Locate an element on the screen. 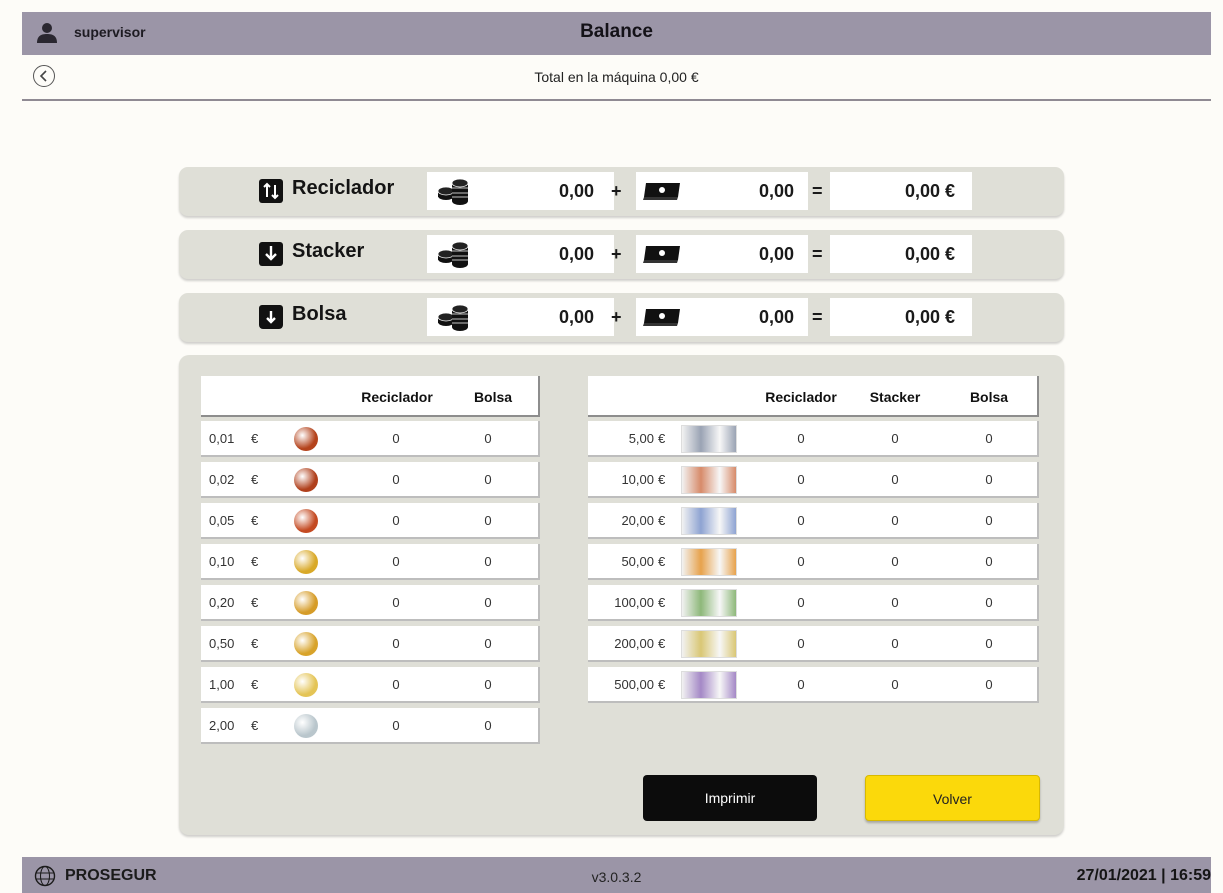  denomination-value: 50,00 is located at coordinates (637, 561).